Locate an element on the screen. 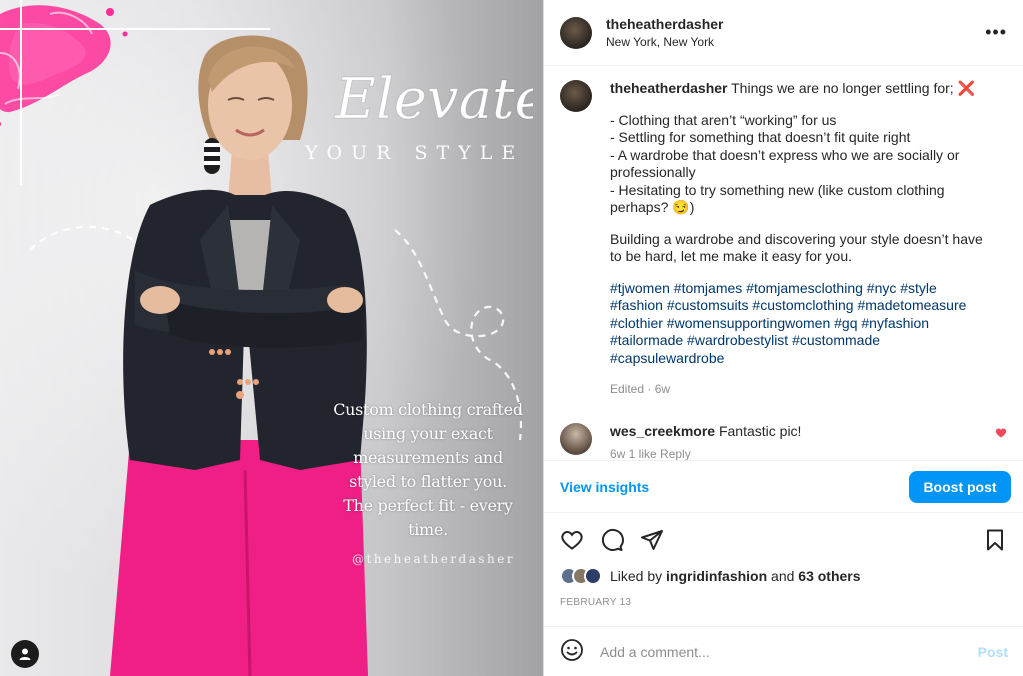  more-horizontal-icon: ••• is located at coordinates (996, 32).